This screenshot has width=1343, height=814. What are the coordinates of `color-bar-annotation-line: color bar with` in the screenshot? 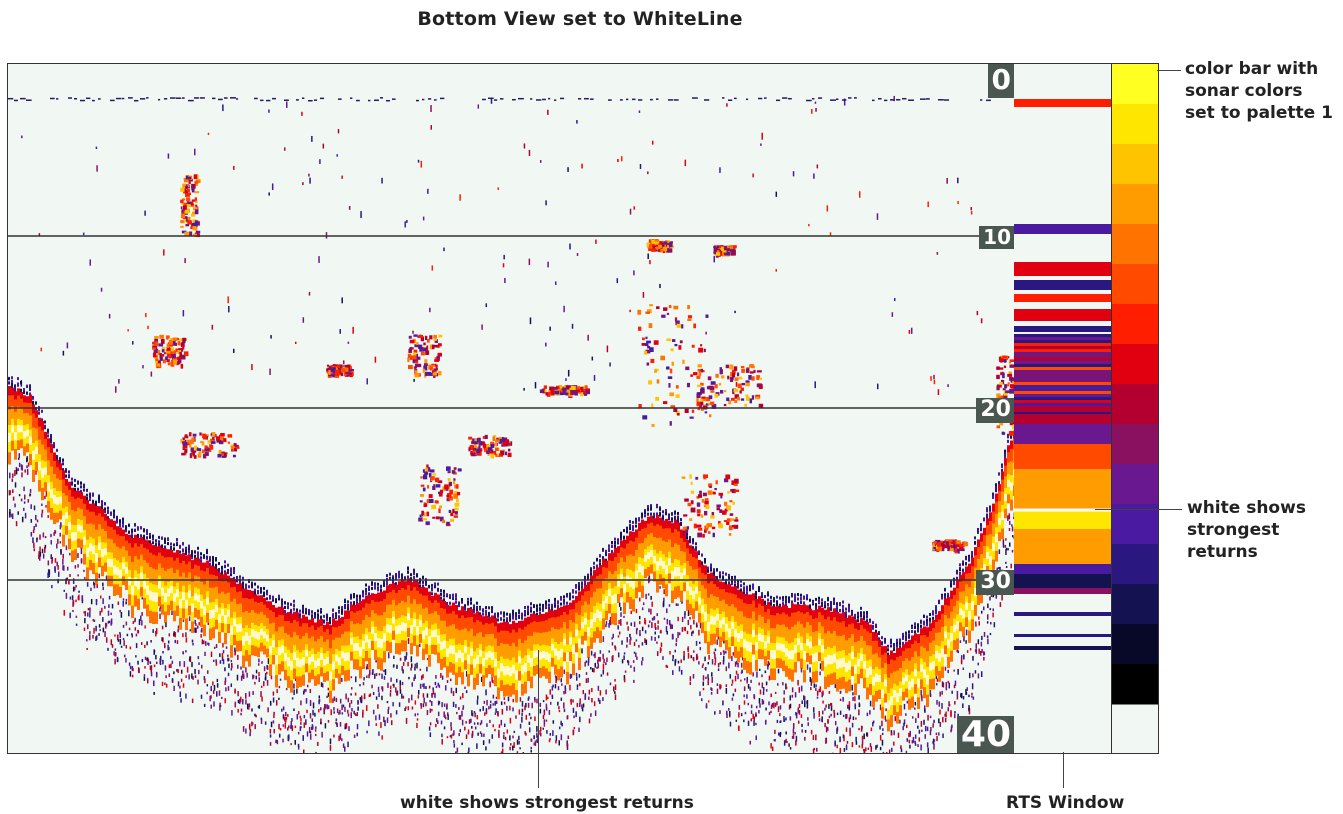 It's located at (1252, 69).